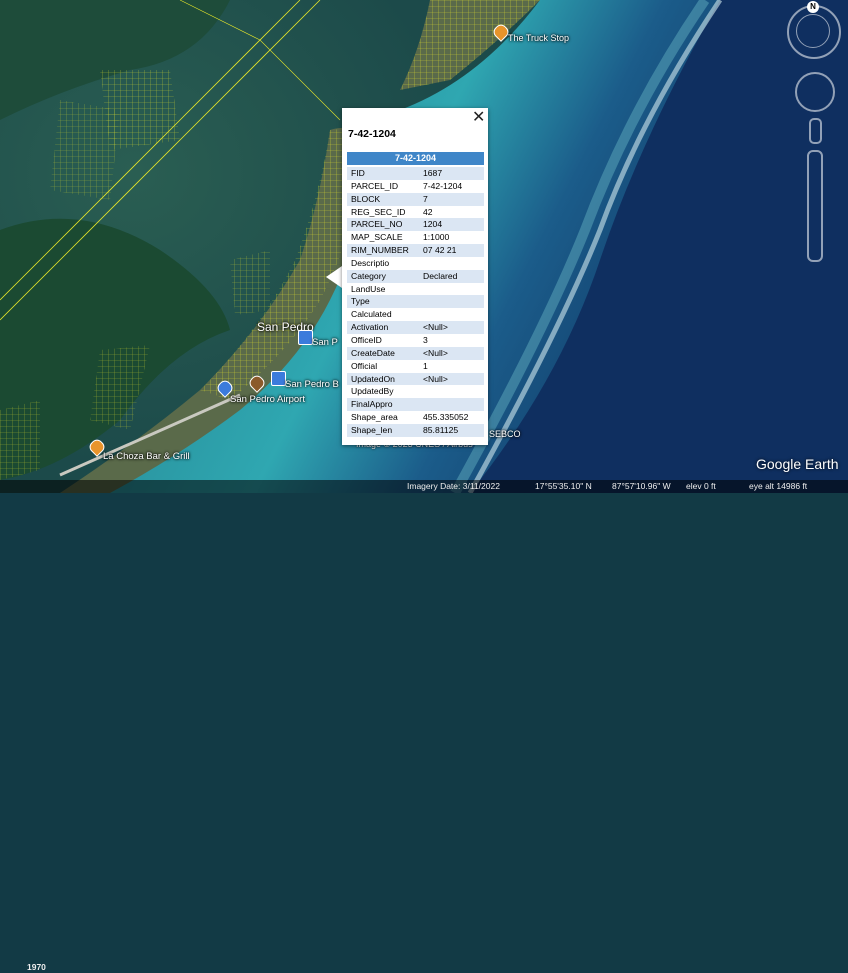 The image size is (848, 973). I want to click on attribute-key: OfficeID, so click(383, 340).